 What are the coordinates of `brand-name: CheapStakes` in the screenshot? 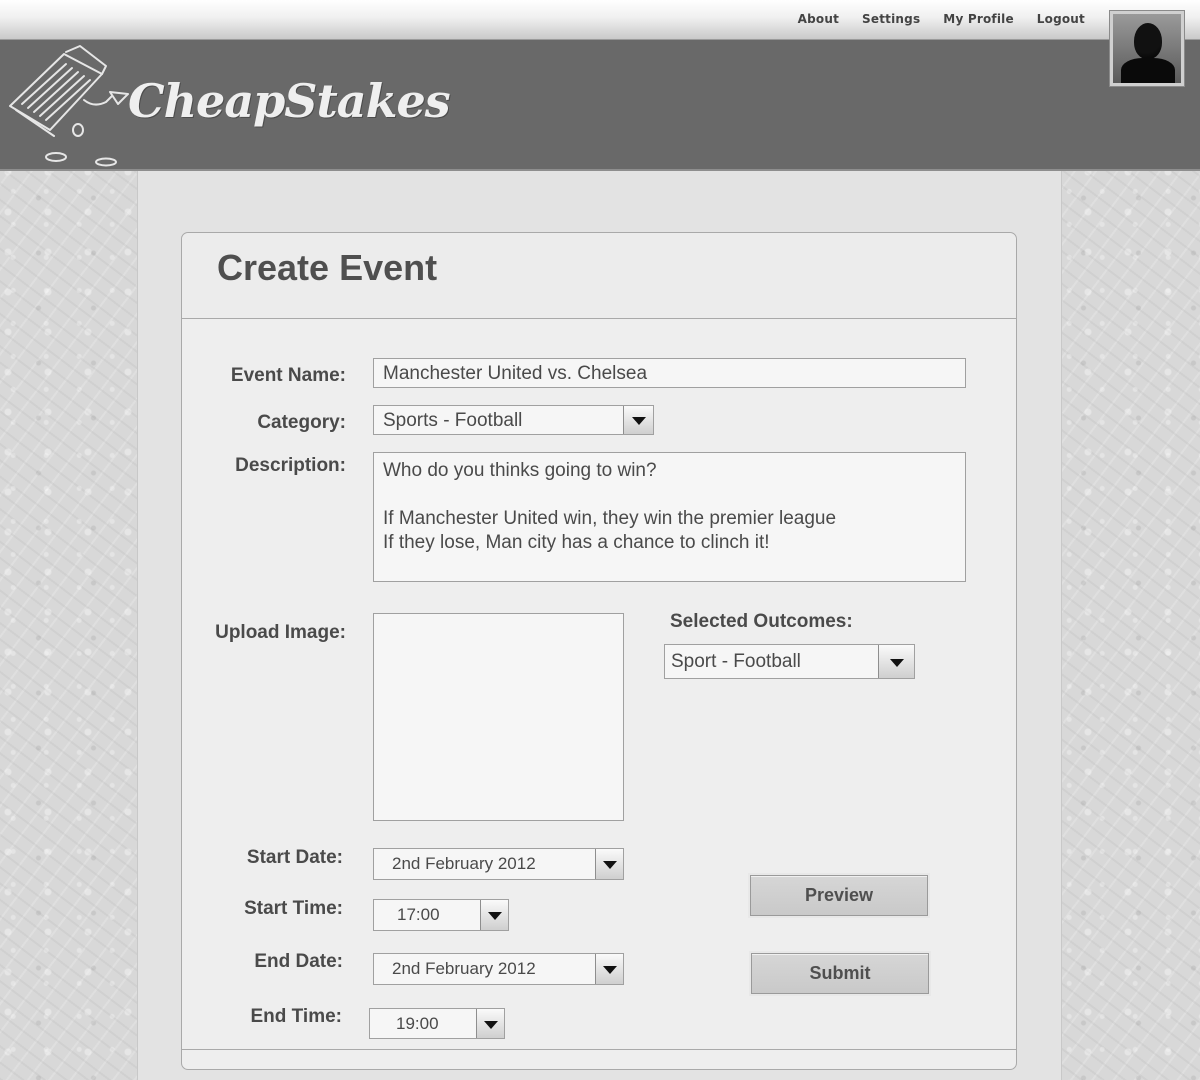 It's located at (289, 101).